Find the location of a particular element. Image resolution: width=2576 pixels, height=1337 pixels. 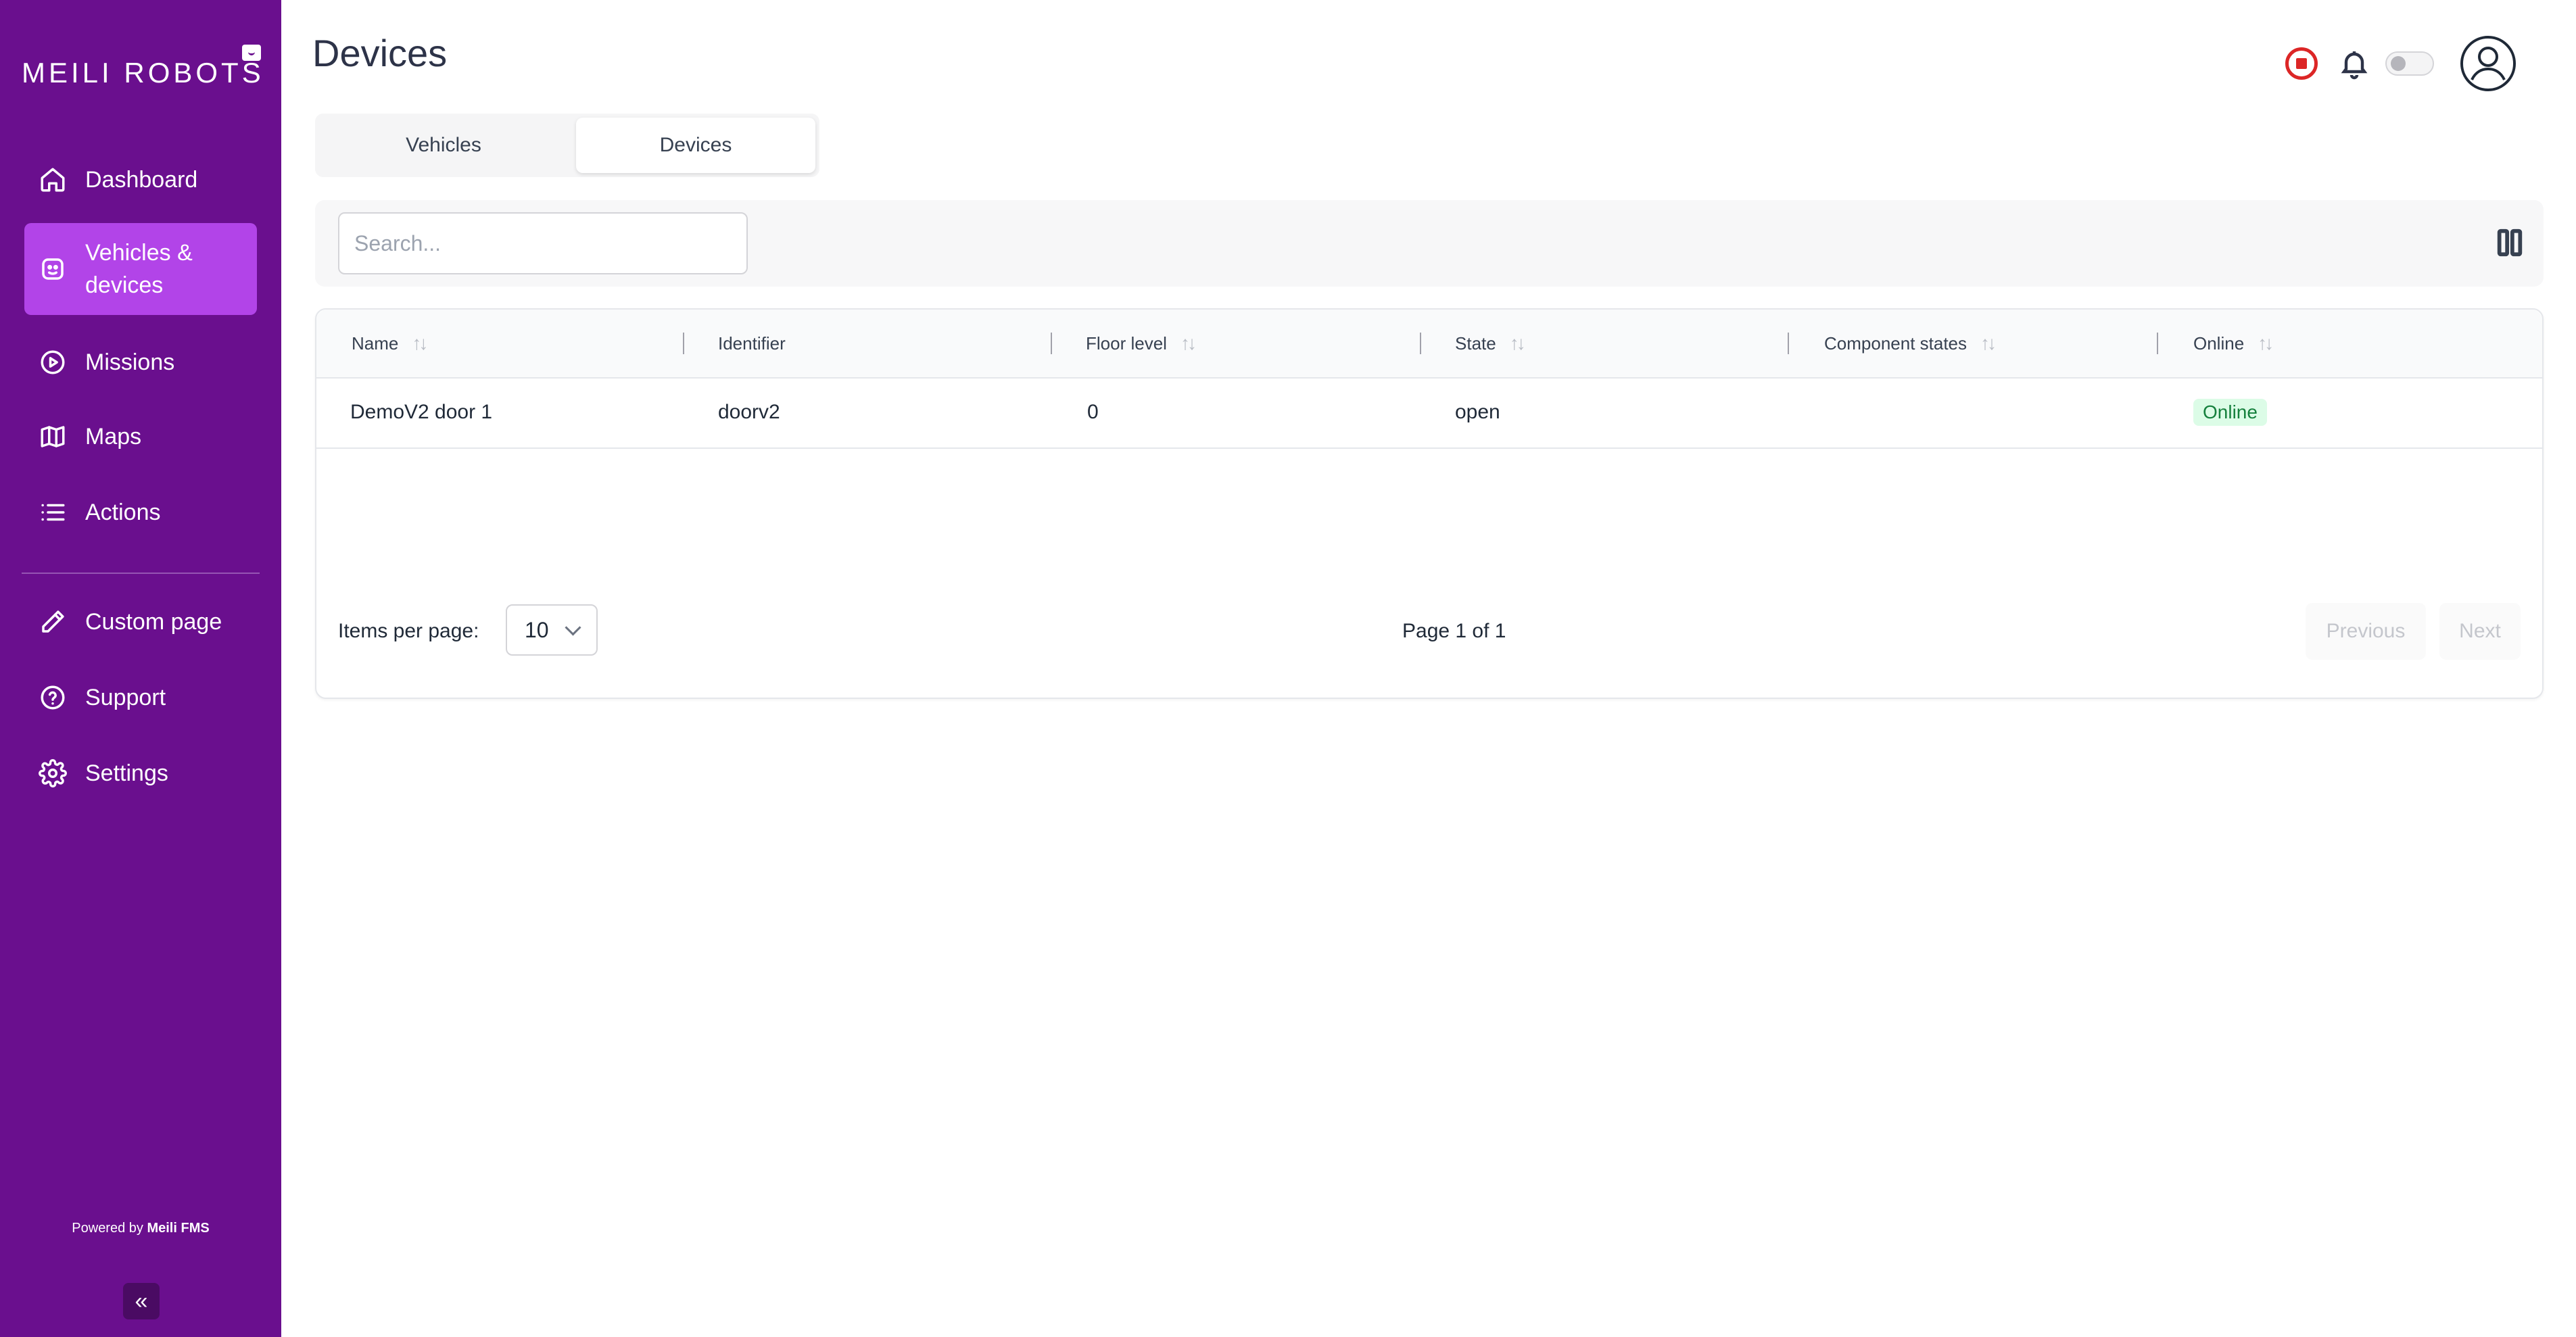

sidebar-item-settings: Settings is located at coordinates (140, 774).